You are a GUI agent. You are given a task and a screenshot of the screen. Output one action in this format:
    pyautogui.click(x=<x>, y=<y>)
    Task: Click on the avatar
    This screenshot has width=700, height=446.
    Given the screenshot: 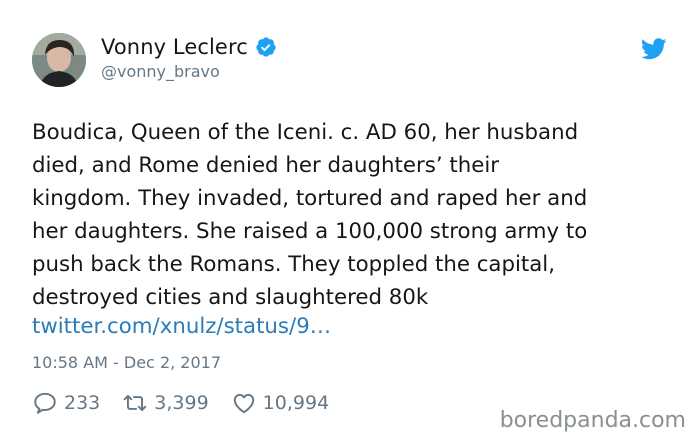 What is the action you would take?
    pyautogui.click(x=59, y=60)
    